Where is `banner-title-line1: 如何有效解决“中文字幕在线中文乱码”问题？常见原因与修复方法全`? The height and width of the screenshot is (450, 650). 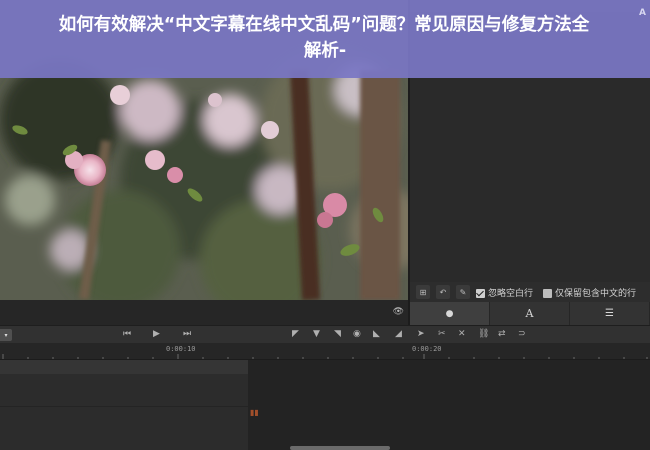 banner-title-line1: 如何有效解决“中文字幕在线中文乱码”问题？常见原因与修复方法全 is located at coordinates (324, 25).